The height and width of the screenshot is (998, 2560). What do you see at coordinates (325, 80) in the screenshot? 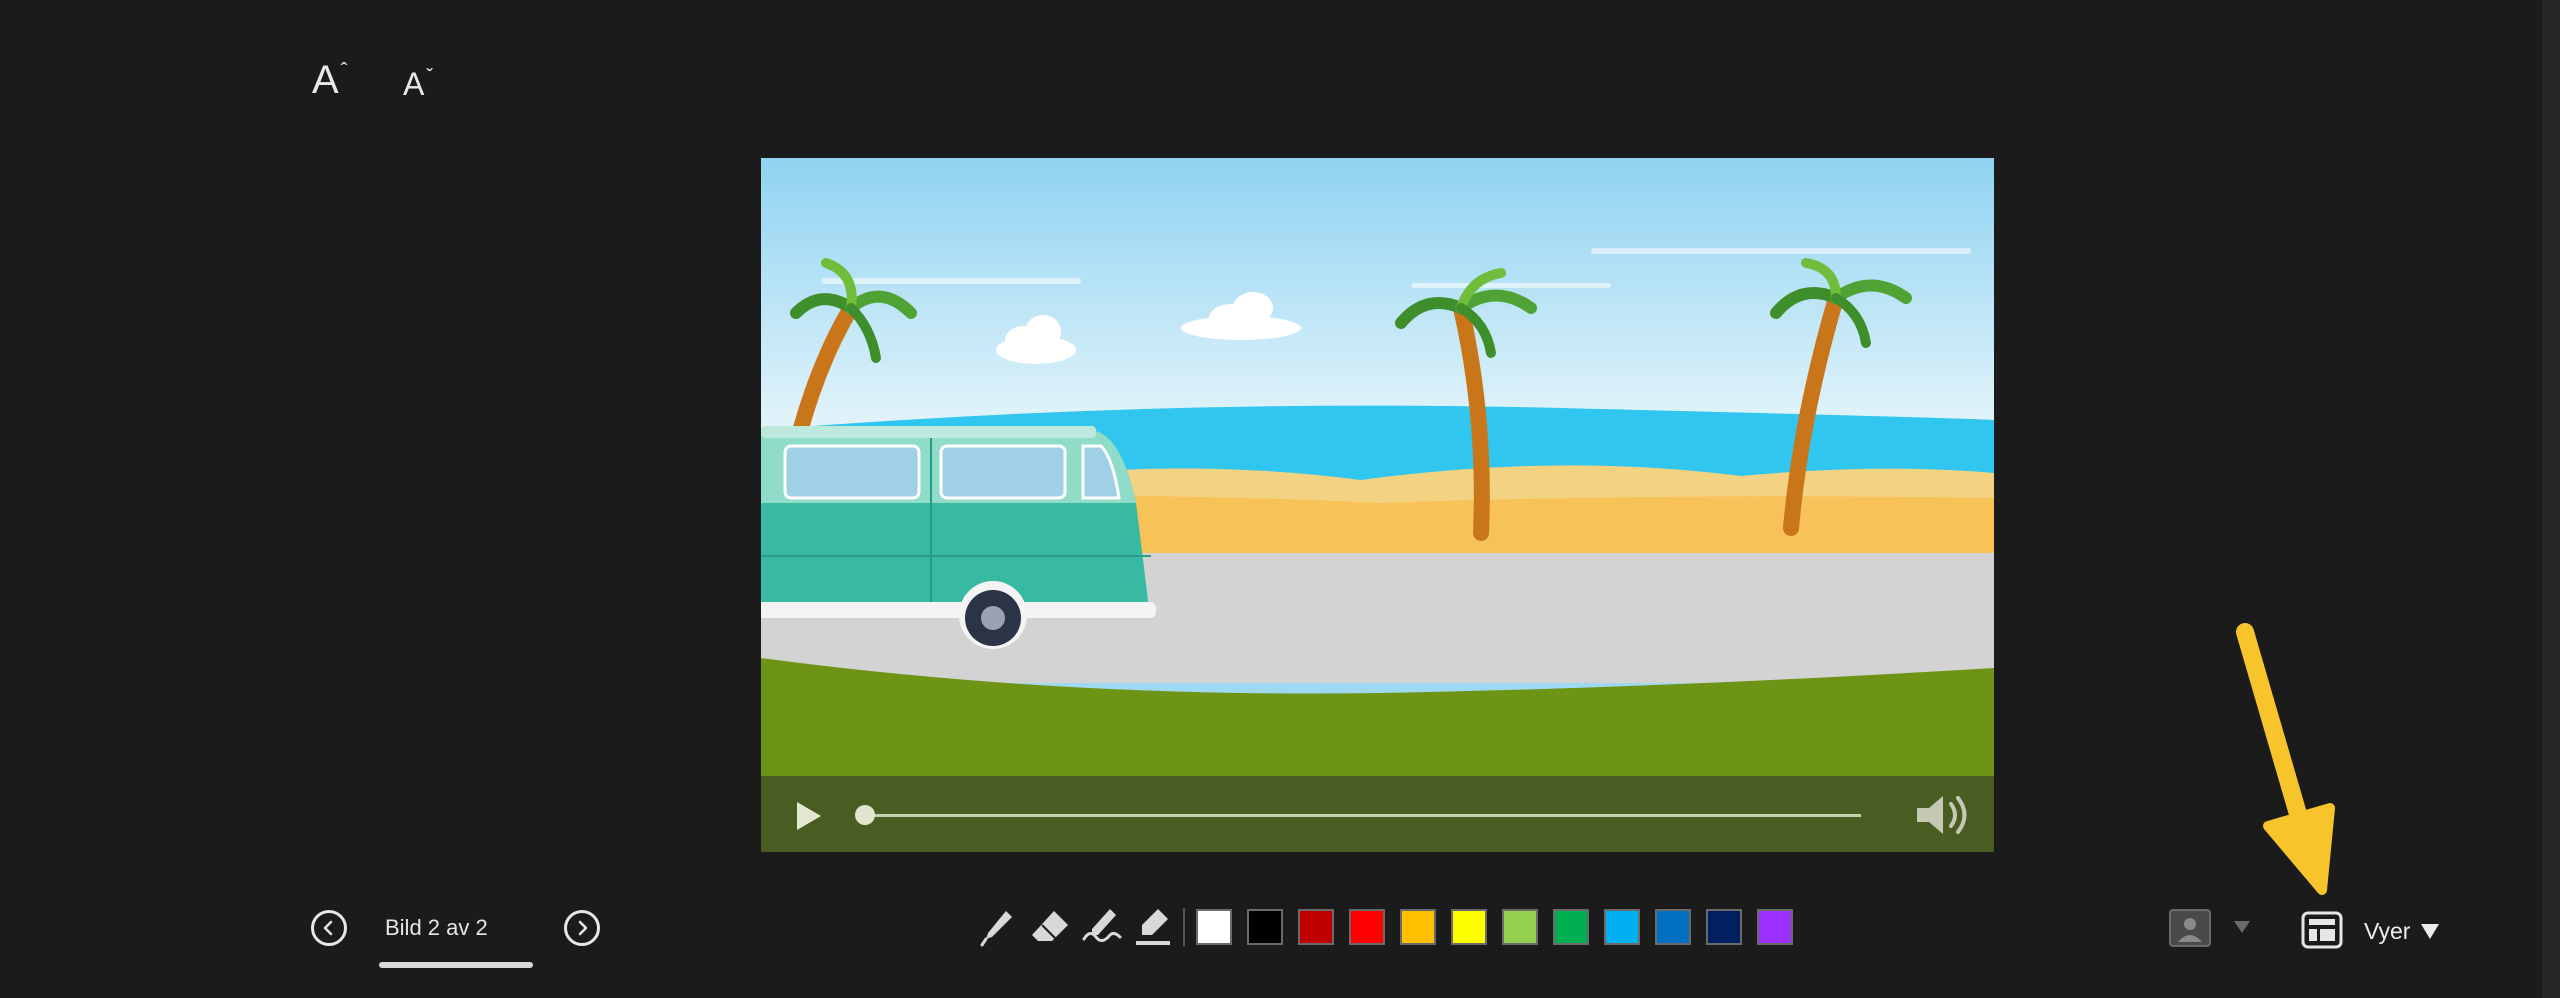
I see `increase-font-letter: A` at bounding box center [325, 80].